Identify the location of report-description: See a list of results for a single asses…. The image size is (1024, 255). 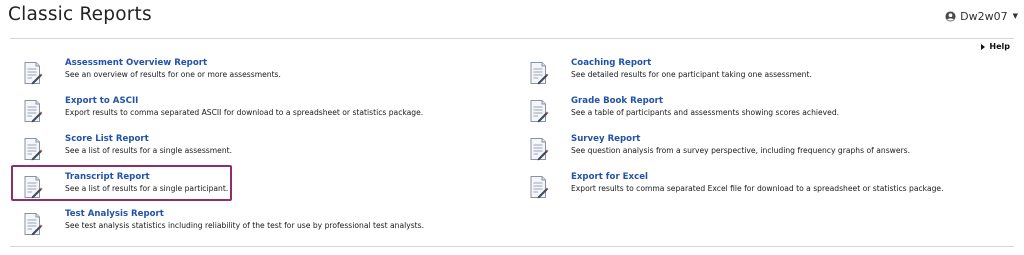
(149, 150).